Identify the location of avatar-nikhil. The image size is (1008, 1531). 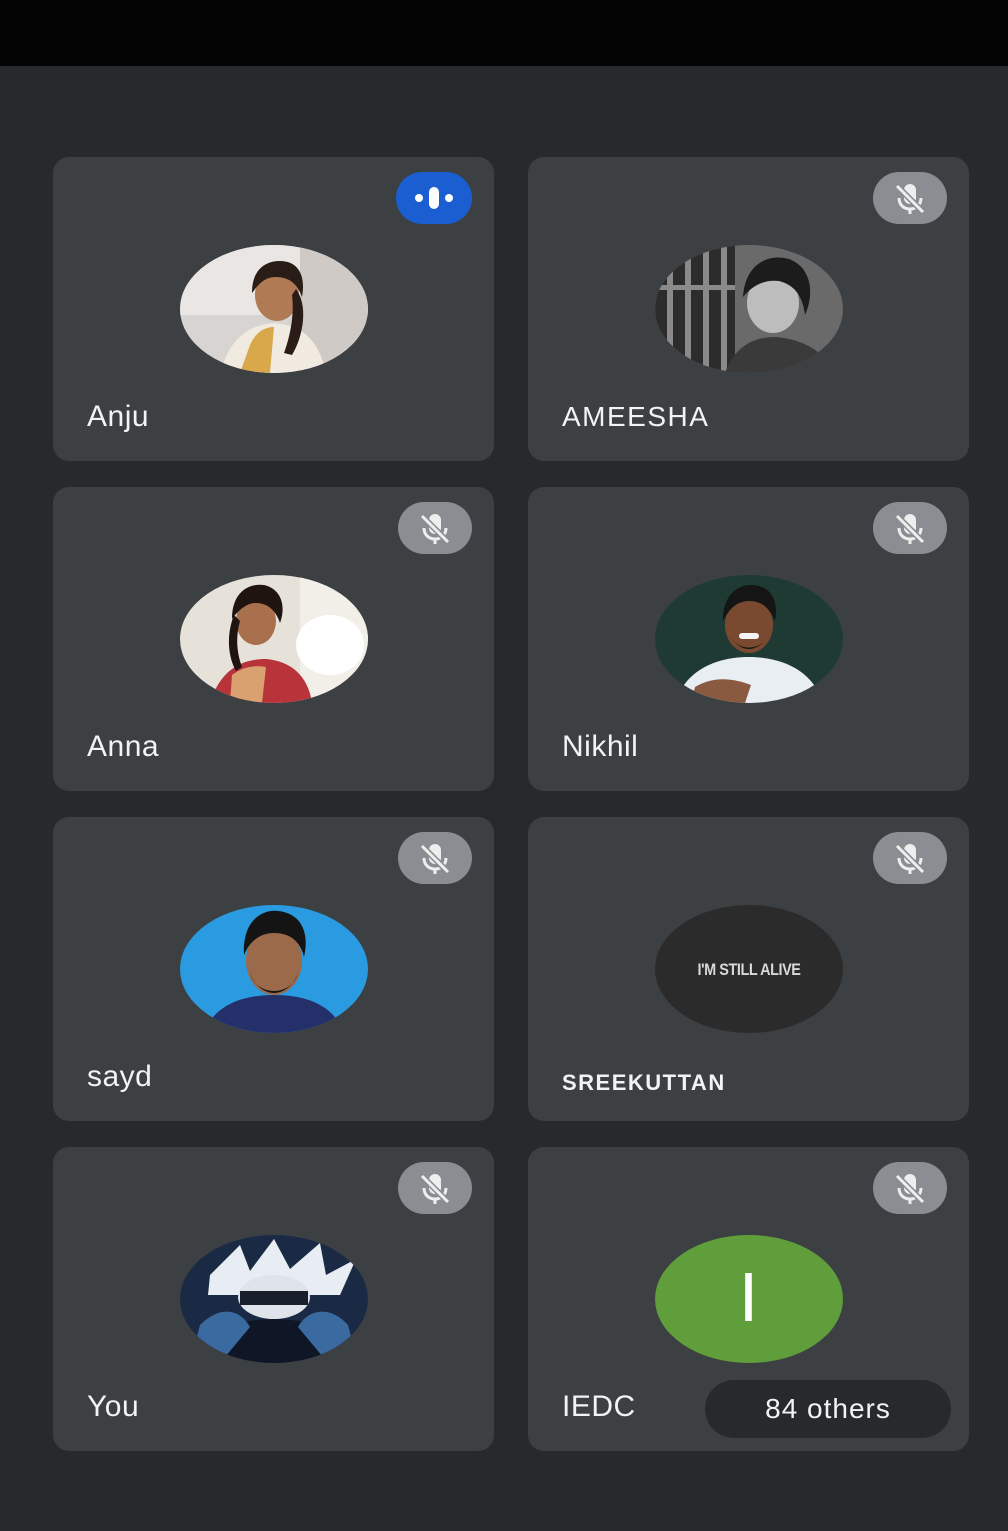
(748, 639).